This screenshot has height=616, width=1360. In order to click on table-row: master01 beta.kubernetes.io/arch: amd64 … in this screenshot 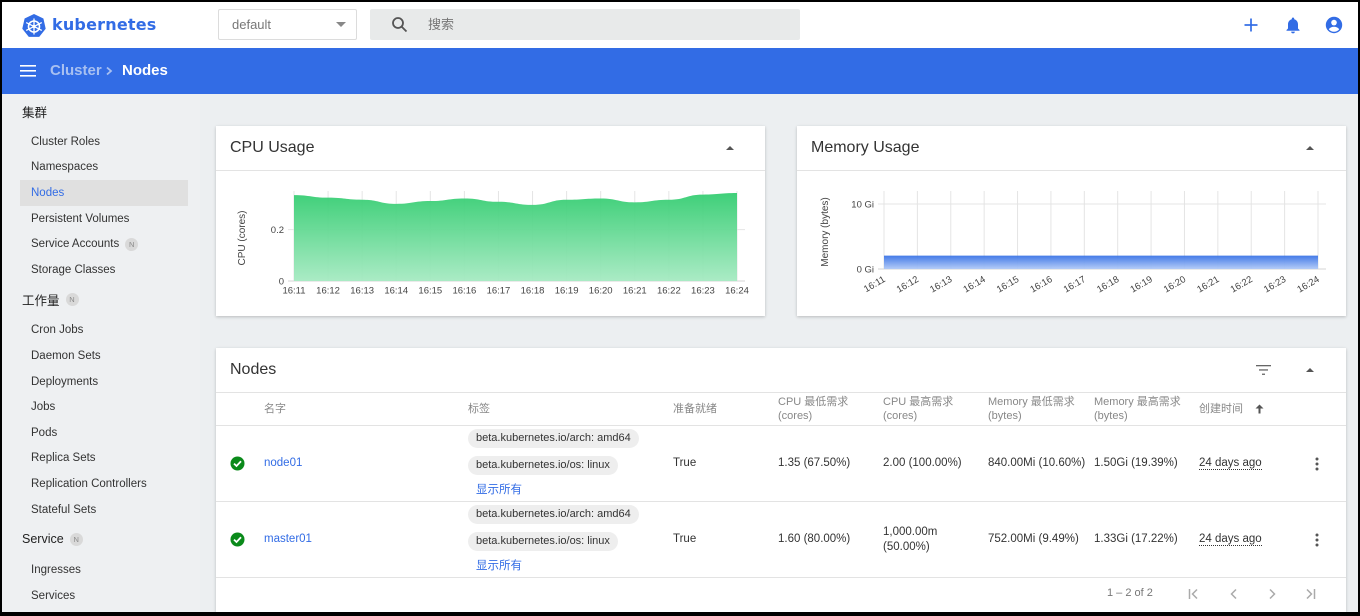, I will do `click(781, 540)`.